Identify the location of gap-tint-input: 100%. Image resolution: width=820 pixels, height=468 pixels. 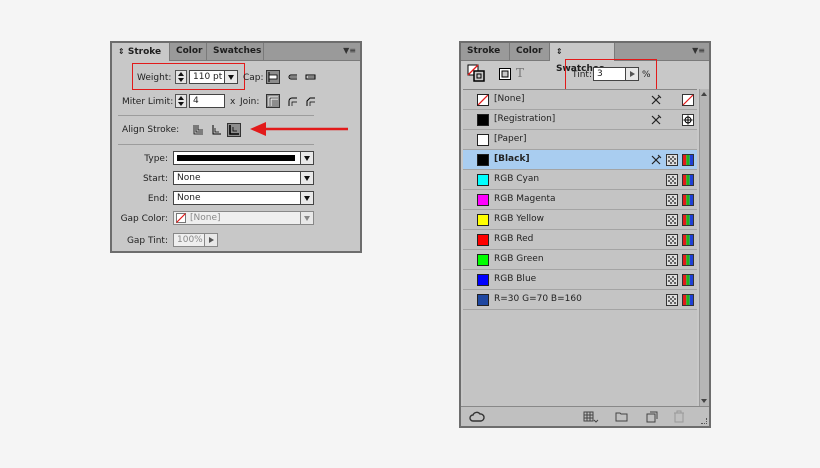
(189, 240).